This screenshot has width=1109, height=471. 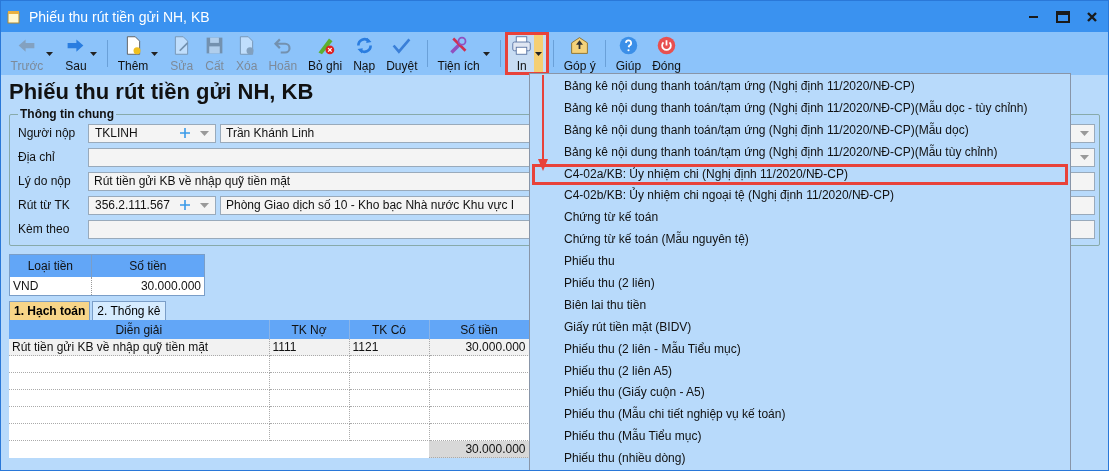 What do you see at coordinates (132, 205) in the screenshot?
I see `field-value: 356.2.111.567` at bounding box center [132, 205].